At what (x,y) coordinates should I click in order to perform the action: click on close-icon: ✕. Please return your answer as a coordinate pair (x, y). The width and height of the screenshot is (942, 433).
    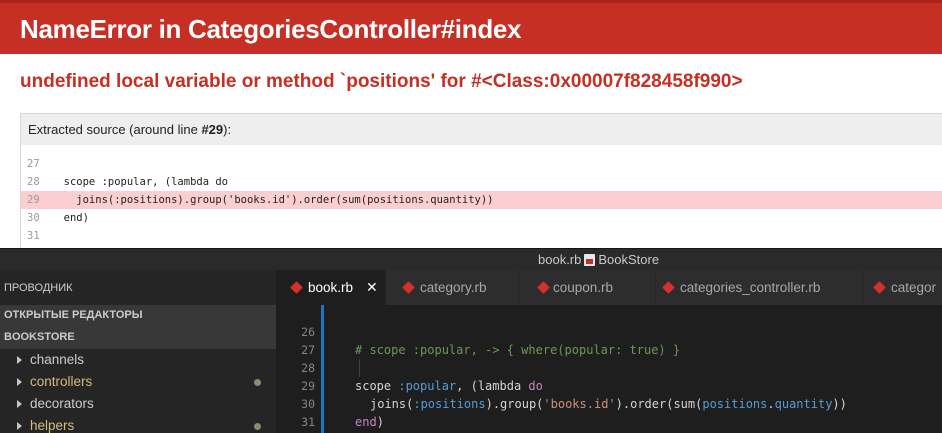
    Looking at the image, I should click on (372, 287).